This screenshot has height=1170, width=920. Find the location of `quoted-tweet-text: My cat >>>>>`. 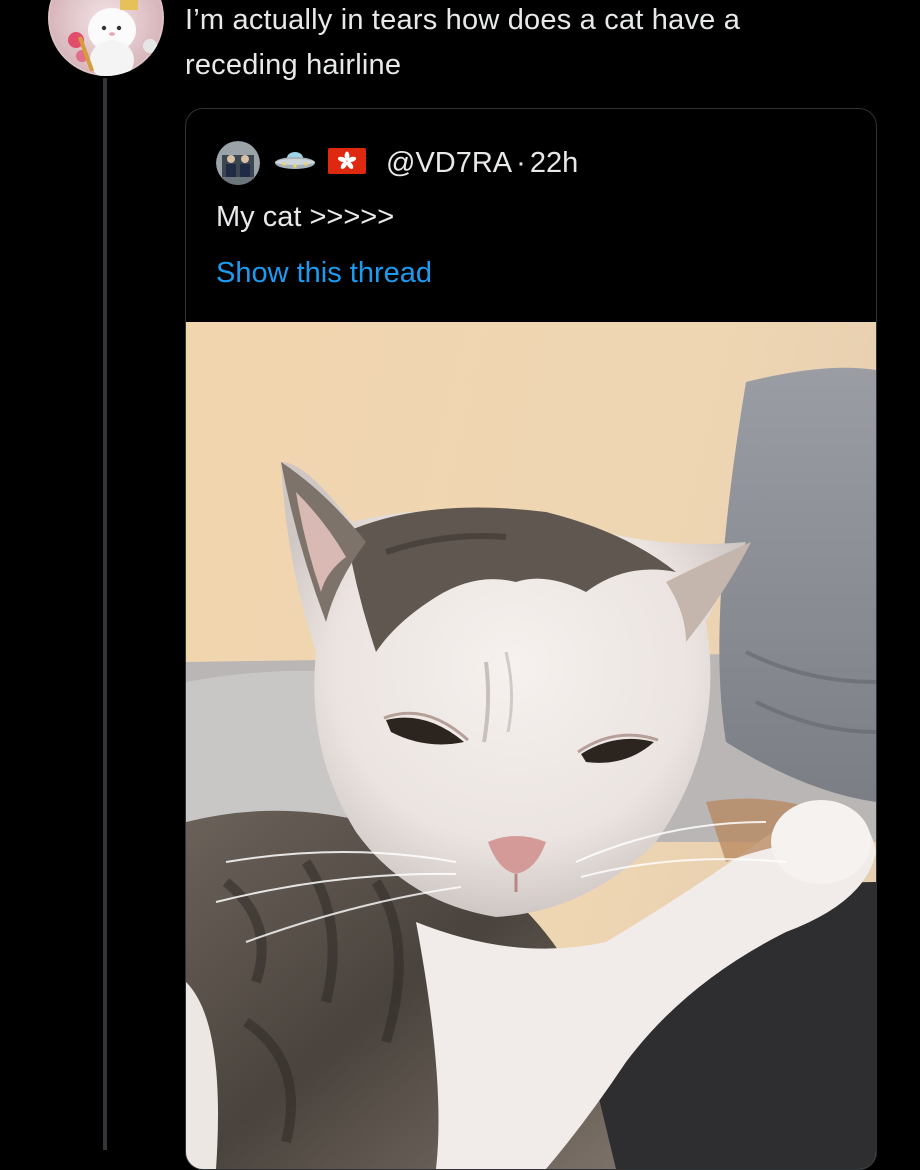

quoted-tweet-text: My cat >>>>> is located at coordinates (305, 217).